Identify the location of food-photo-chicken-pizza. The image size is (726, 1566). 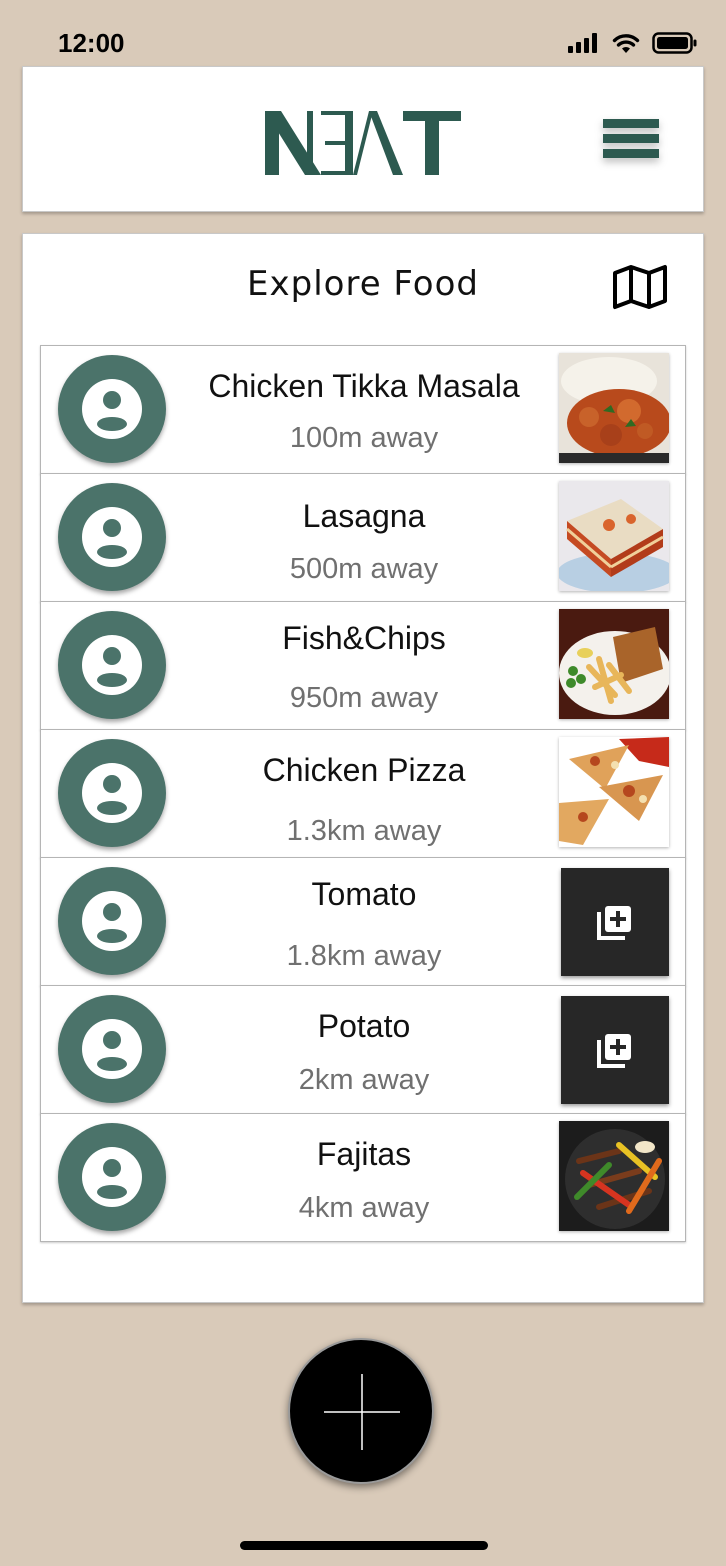
(614, 792).